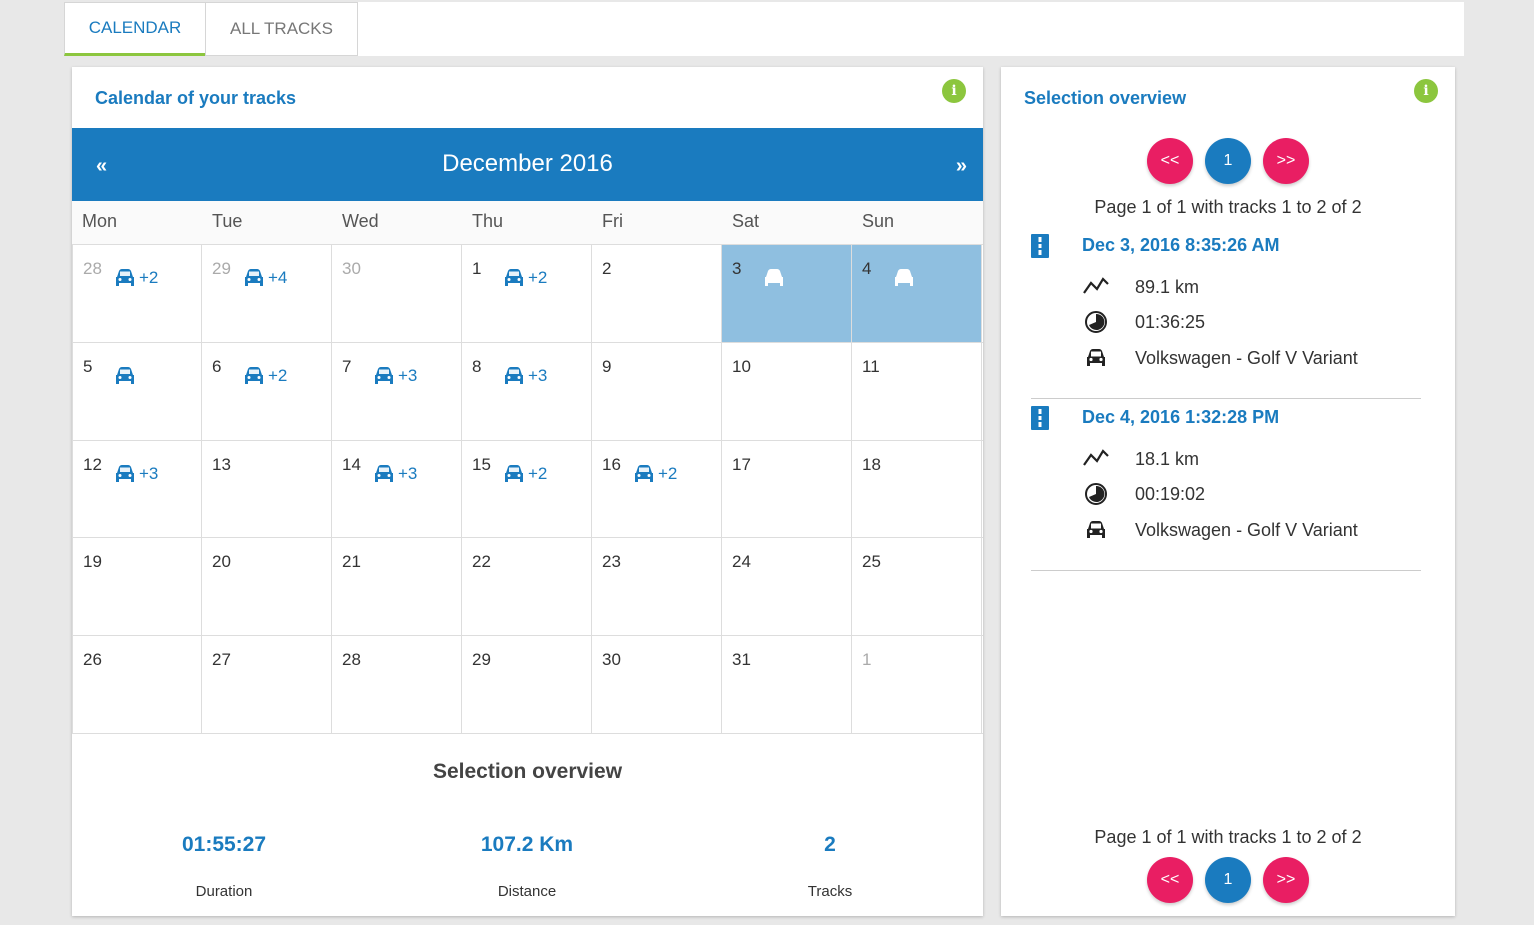 This screenshot has height=925, width=1534. I want to click on stat-distance-label: Distance, so click(527, 891).